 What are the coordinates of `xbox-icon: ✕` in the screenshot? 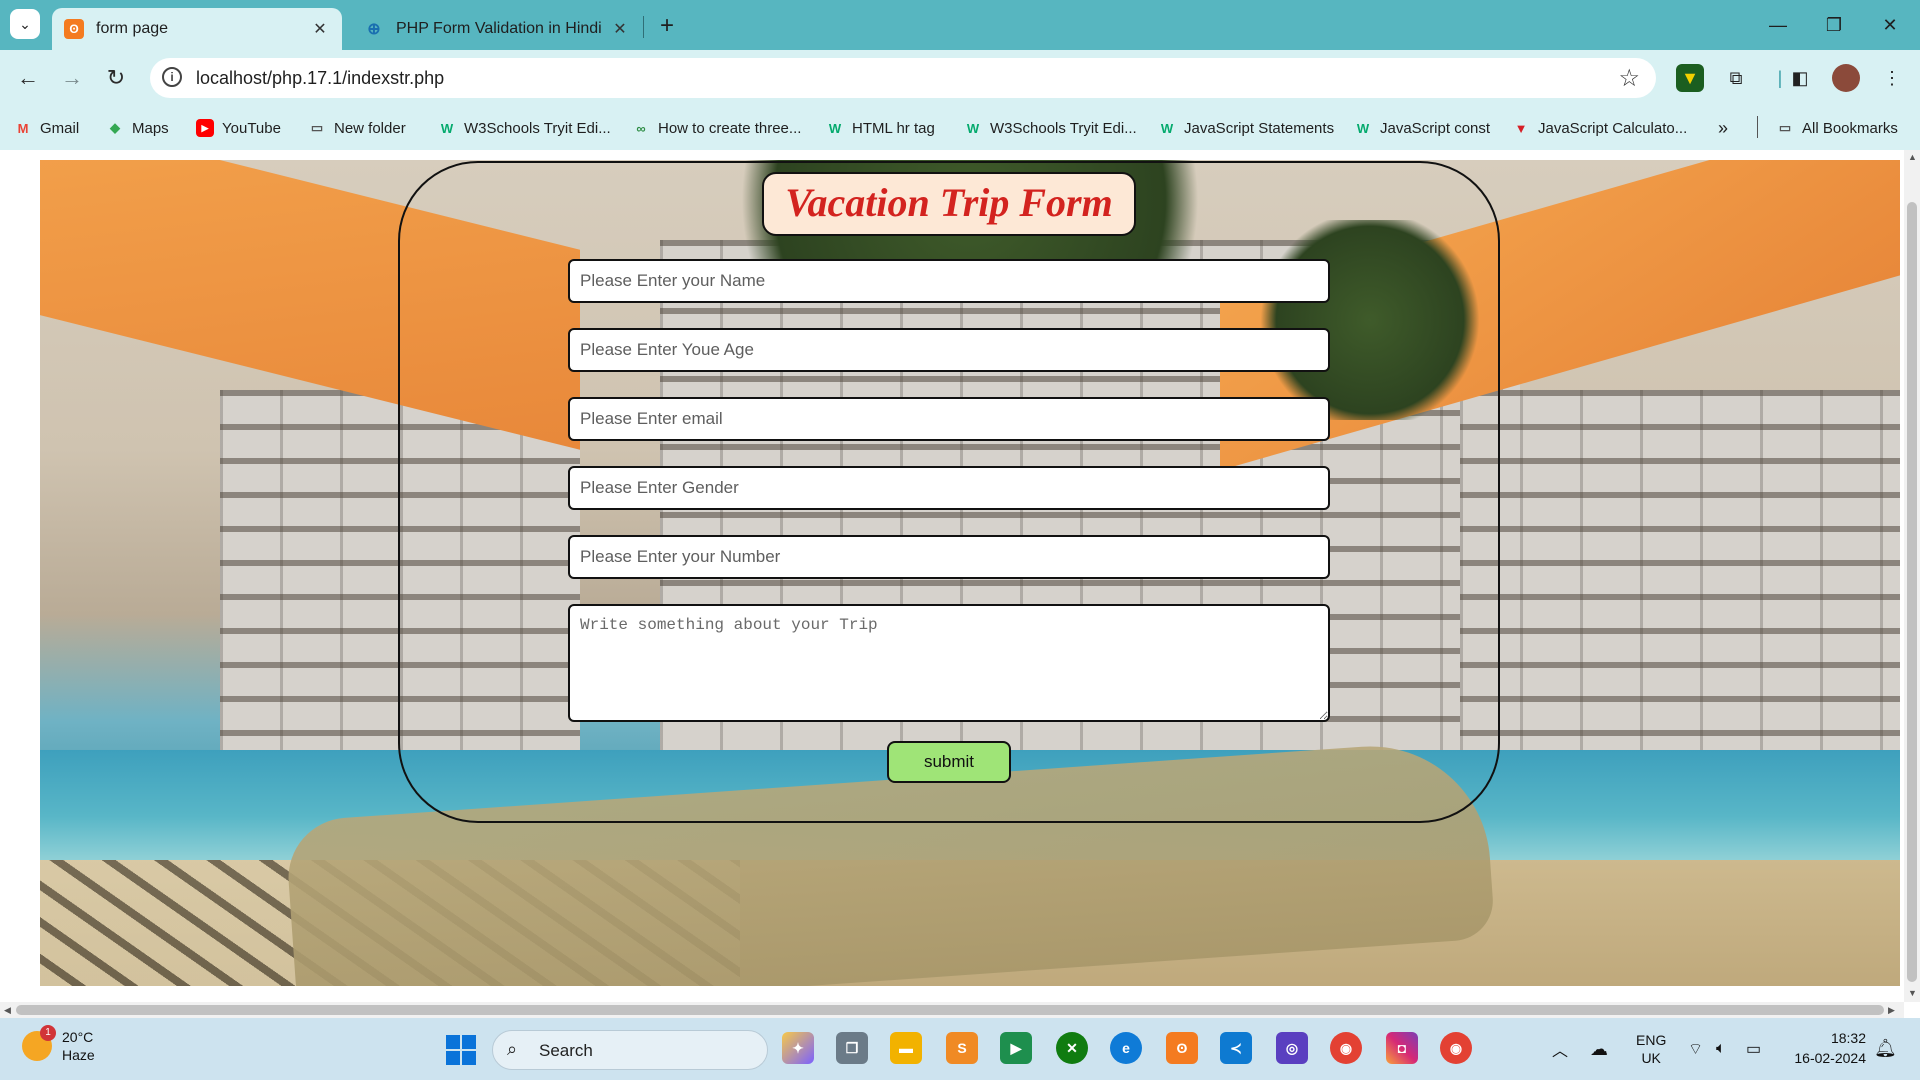 It's located at (1072, 1048).